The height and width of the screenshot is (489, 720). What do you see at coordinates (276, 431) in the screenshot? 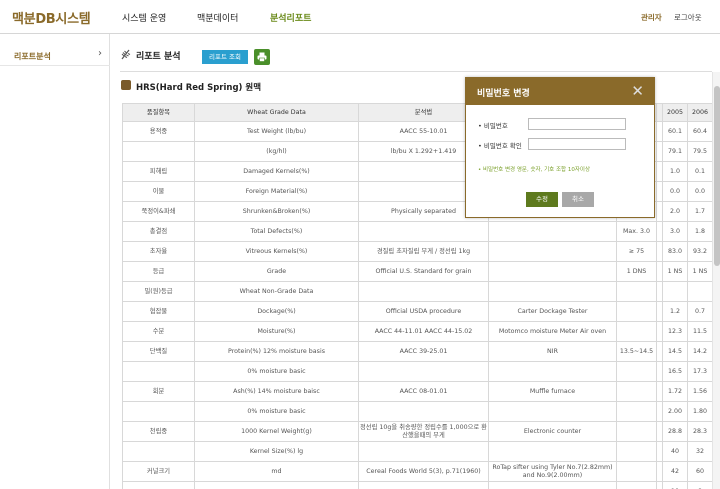
I see `table-cell: 1000 Kernel Weight(g)` at bounding box center [276, 431].